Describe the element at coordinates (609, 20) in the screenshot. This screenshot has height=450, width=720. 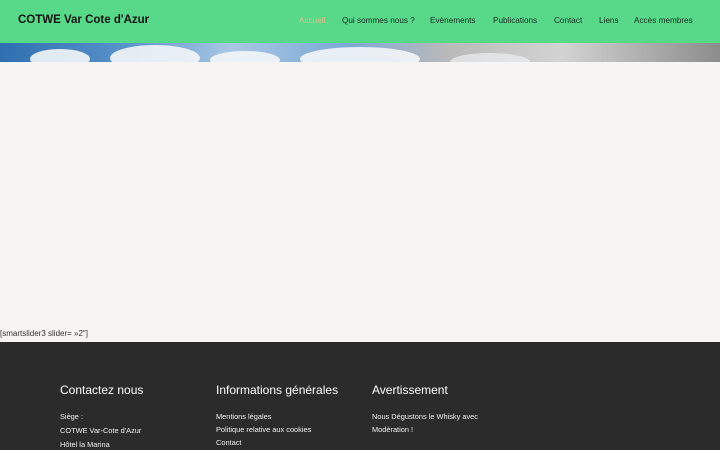
I see `nav-item-liens: Liens` at that location.